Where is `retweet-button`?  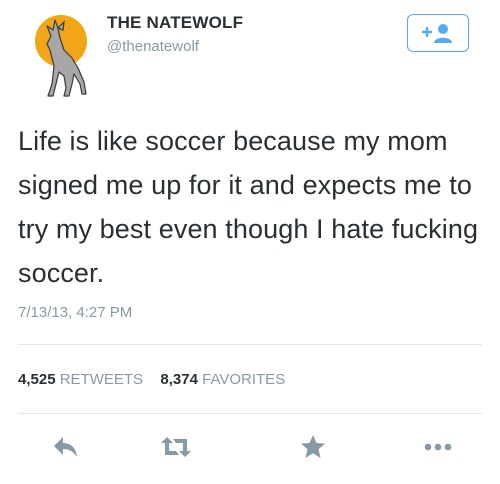 retweet-button is located at coordinates (176, 447).